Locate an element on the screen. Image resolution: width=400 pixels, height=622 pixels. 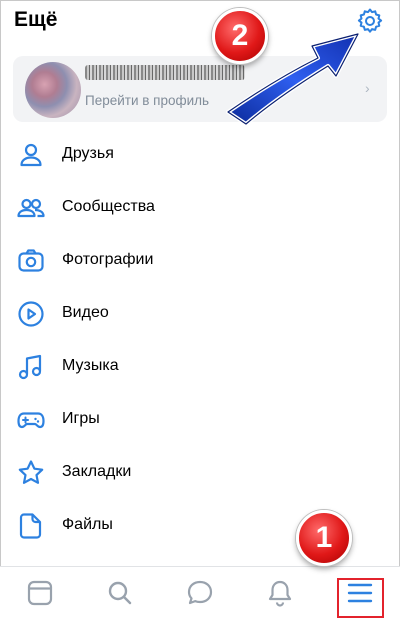
menu-item-label: Музыка is located at coordinates (90, 365).